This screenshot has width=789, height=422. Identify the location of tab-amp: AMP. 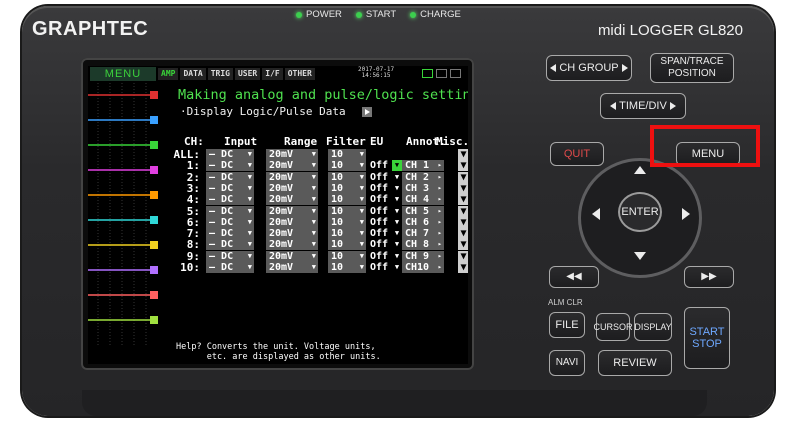
(168, 74).